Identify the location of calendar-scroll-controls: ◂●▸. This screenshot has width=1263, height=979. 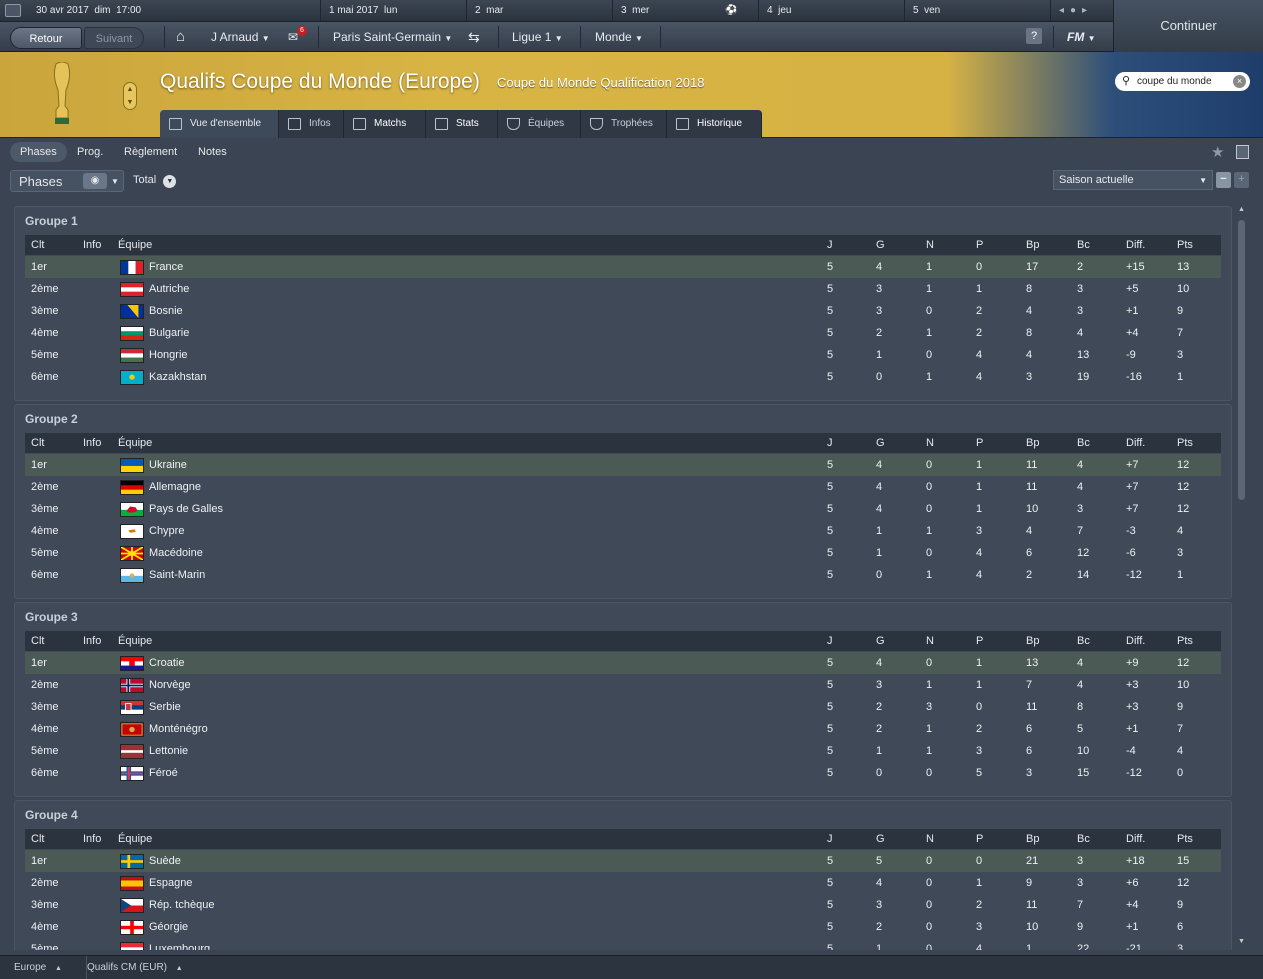
(1081, 11).